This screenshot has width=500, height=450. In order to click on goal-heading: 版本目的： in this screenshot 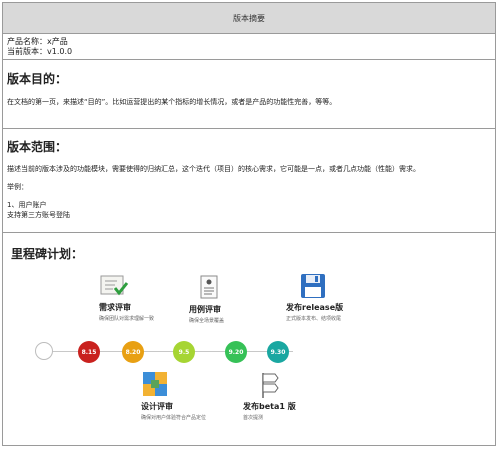, I will do `click(37, 79)`.